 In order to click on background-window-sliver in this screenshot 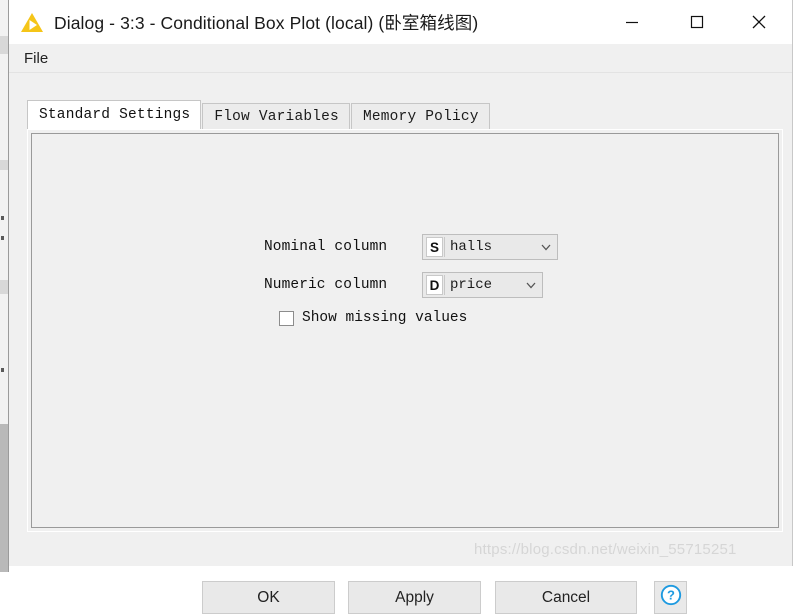, I will do `click(4, 286)`.